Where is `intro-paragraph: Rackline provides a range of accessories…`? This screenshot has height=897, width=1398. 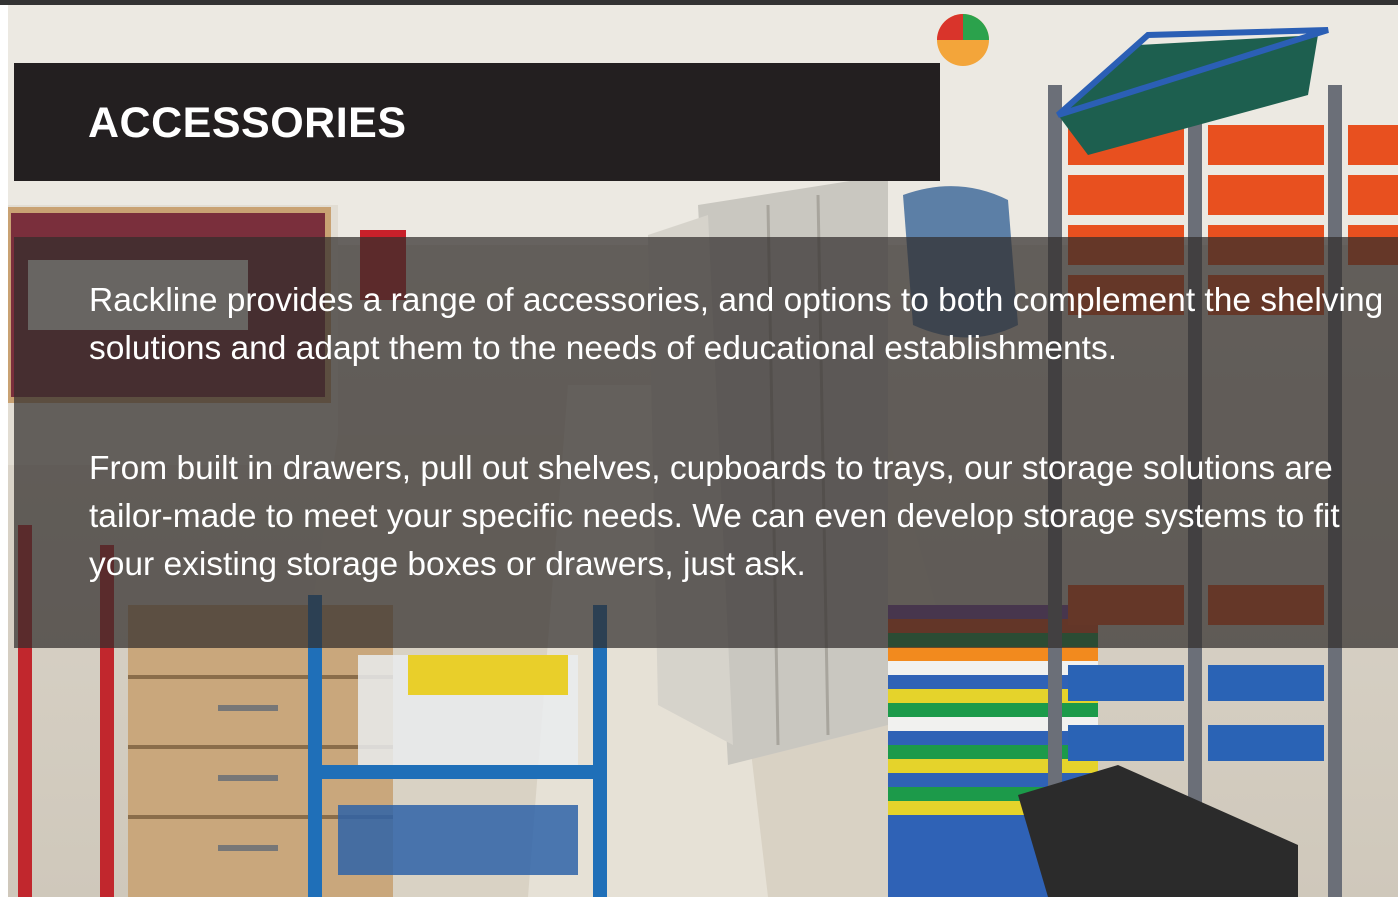 intro-paragraph: Rackline provides a range of accessories… is located at coordinates (736, 324).